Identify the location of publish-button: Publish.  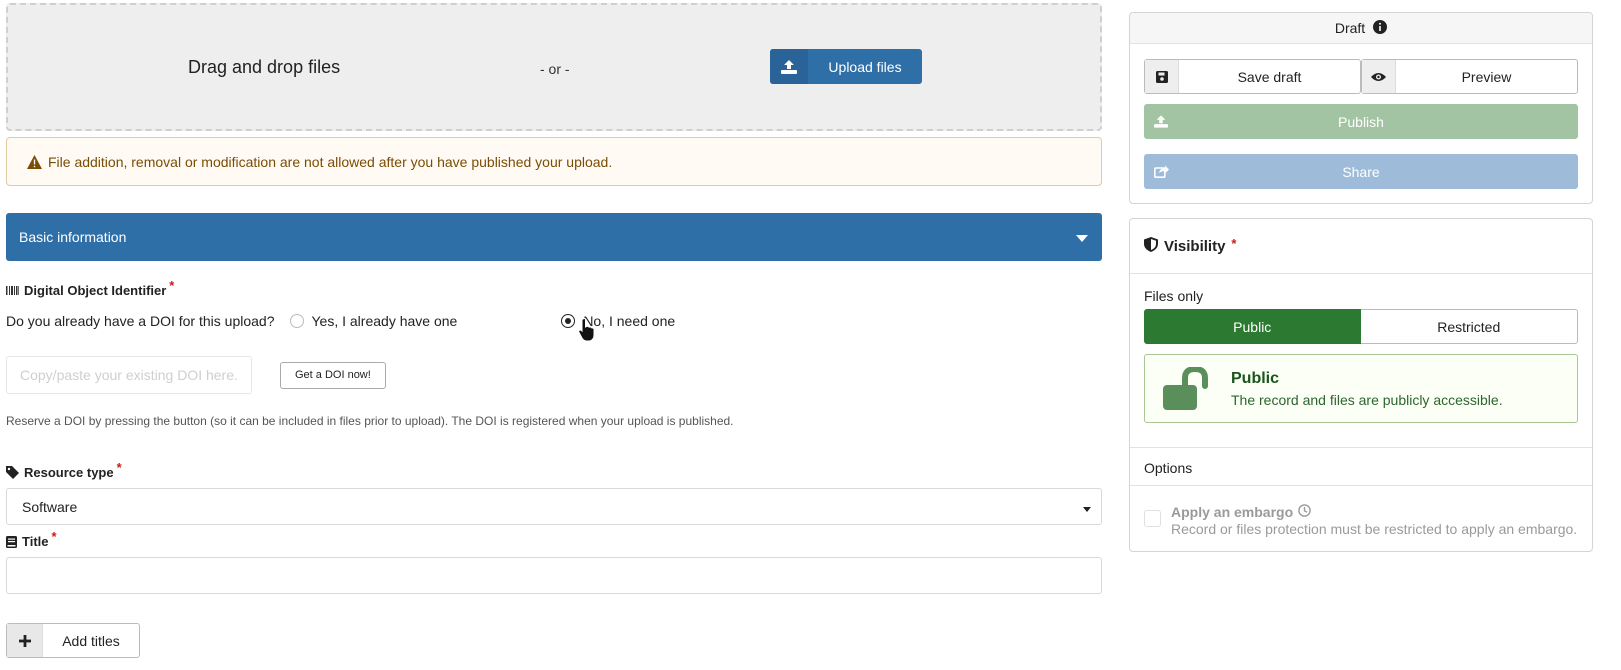
(1361, 121).